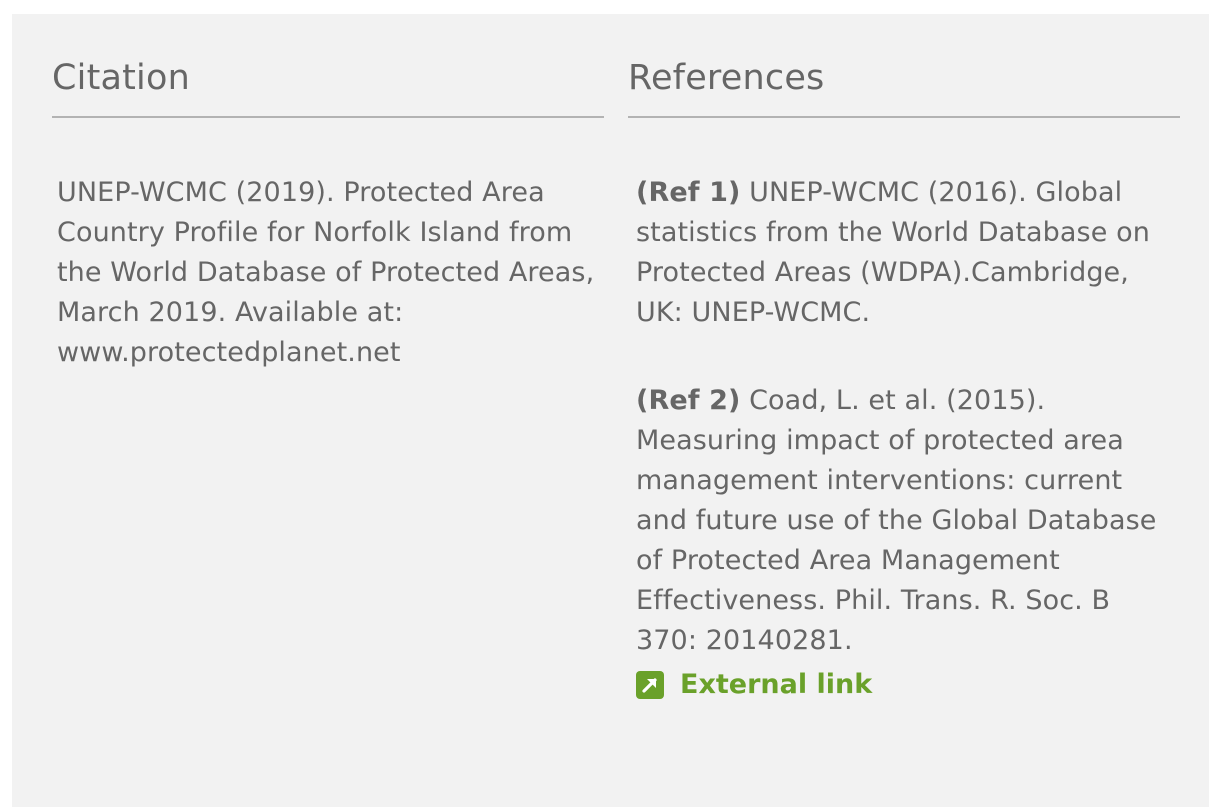  What do you see at coordinates (688, 192) in the screenshot?
I see `reference-label: (Ref 1)` at bounding box center [688, 192].